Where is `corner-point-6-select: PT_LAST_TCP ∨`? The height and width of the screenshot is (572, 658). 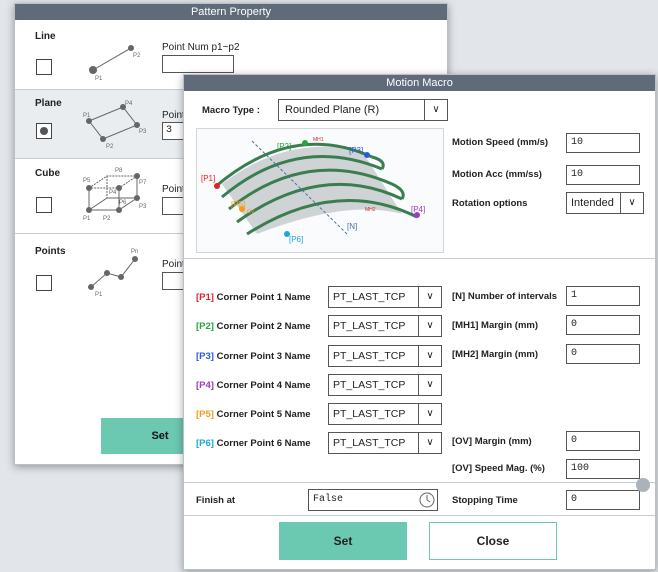 corner-point-6-select: PT_LAST_TCP ∨ is located at coordinates (385, 443).